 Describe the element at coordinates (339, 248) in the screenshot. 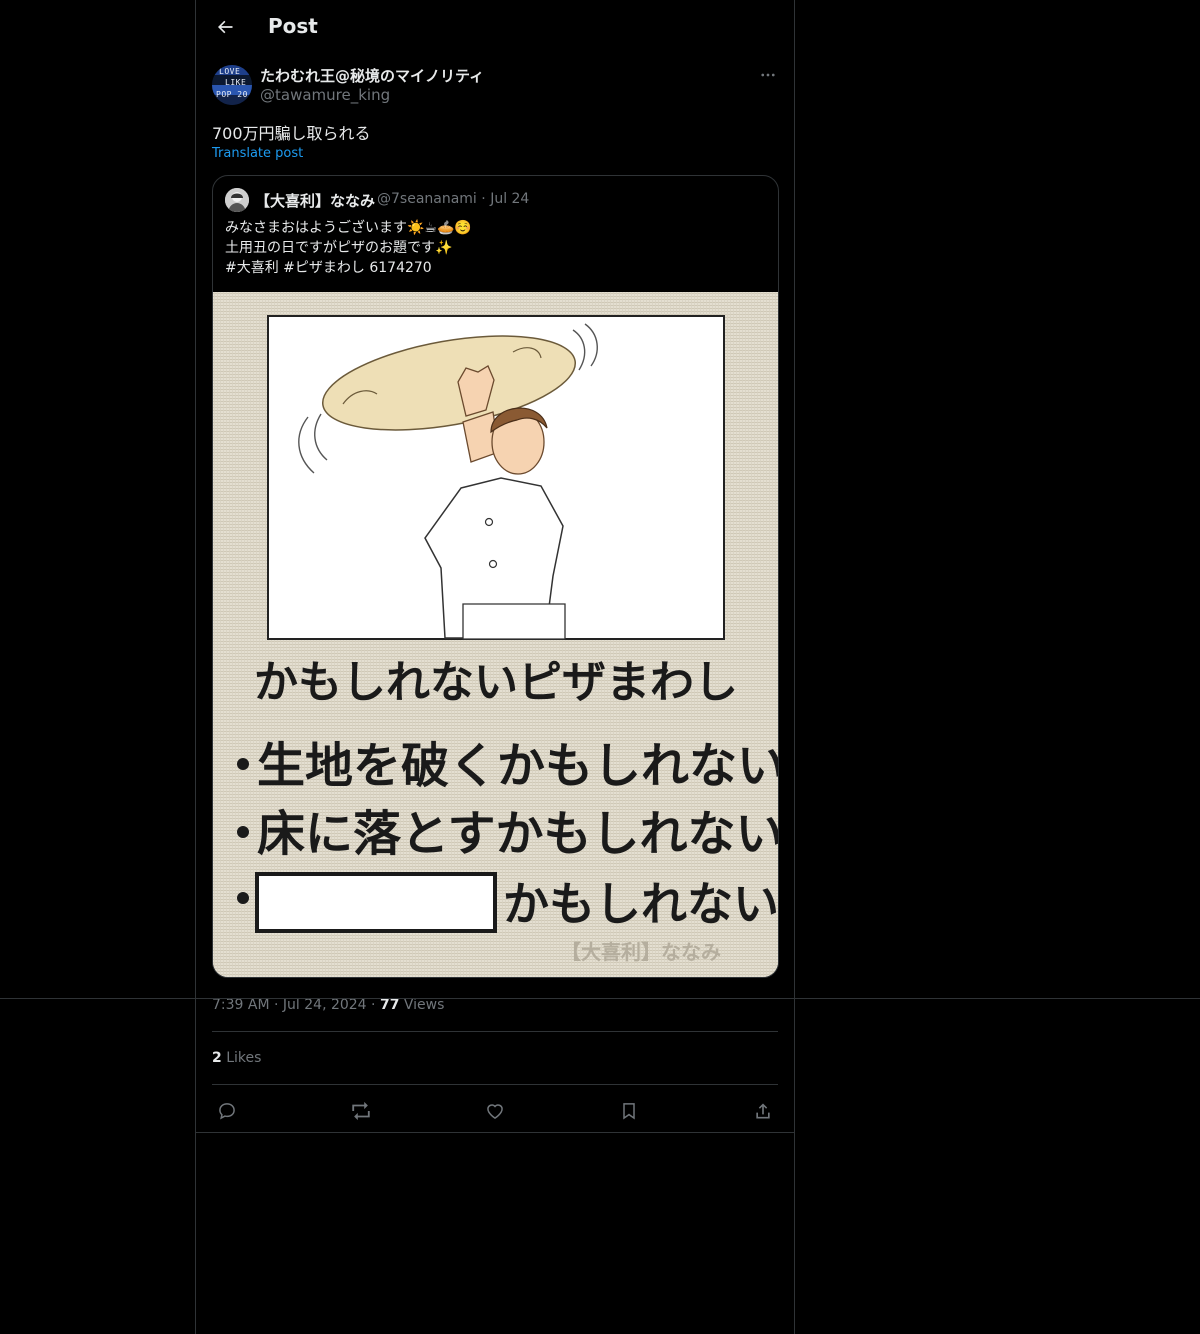

I see `quoted-text-line: 土用丑の日ですがピザのお題です✨` at that location.